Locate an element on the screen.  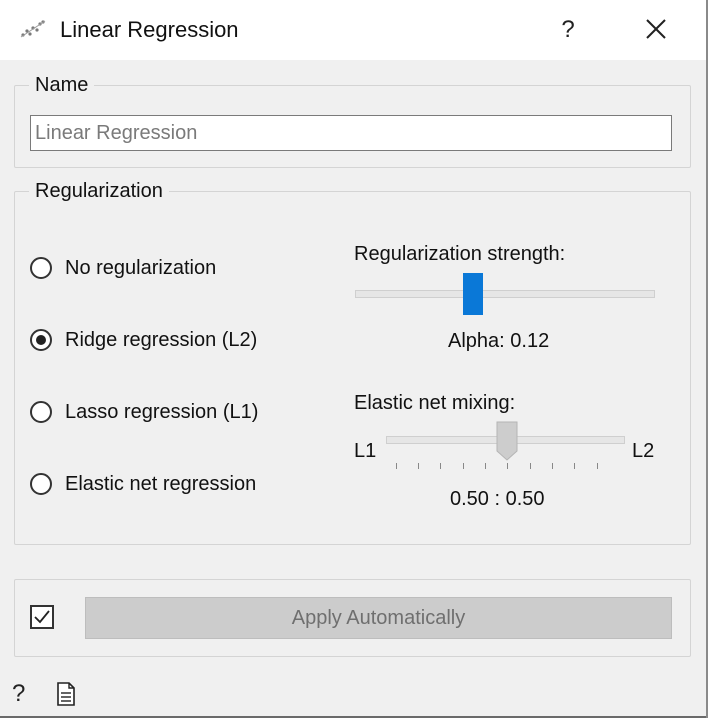
radio-label: Elastic net regression is located at coordinates (161, 483).